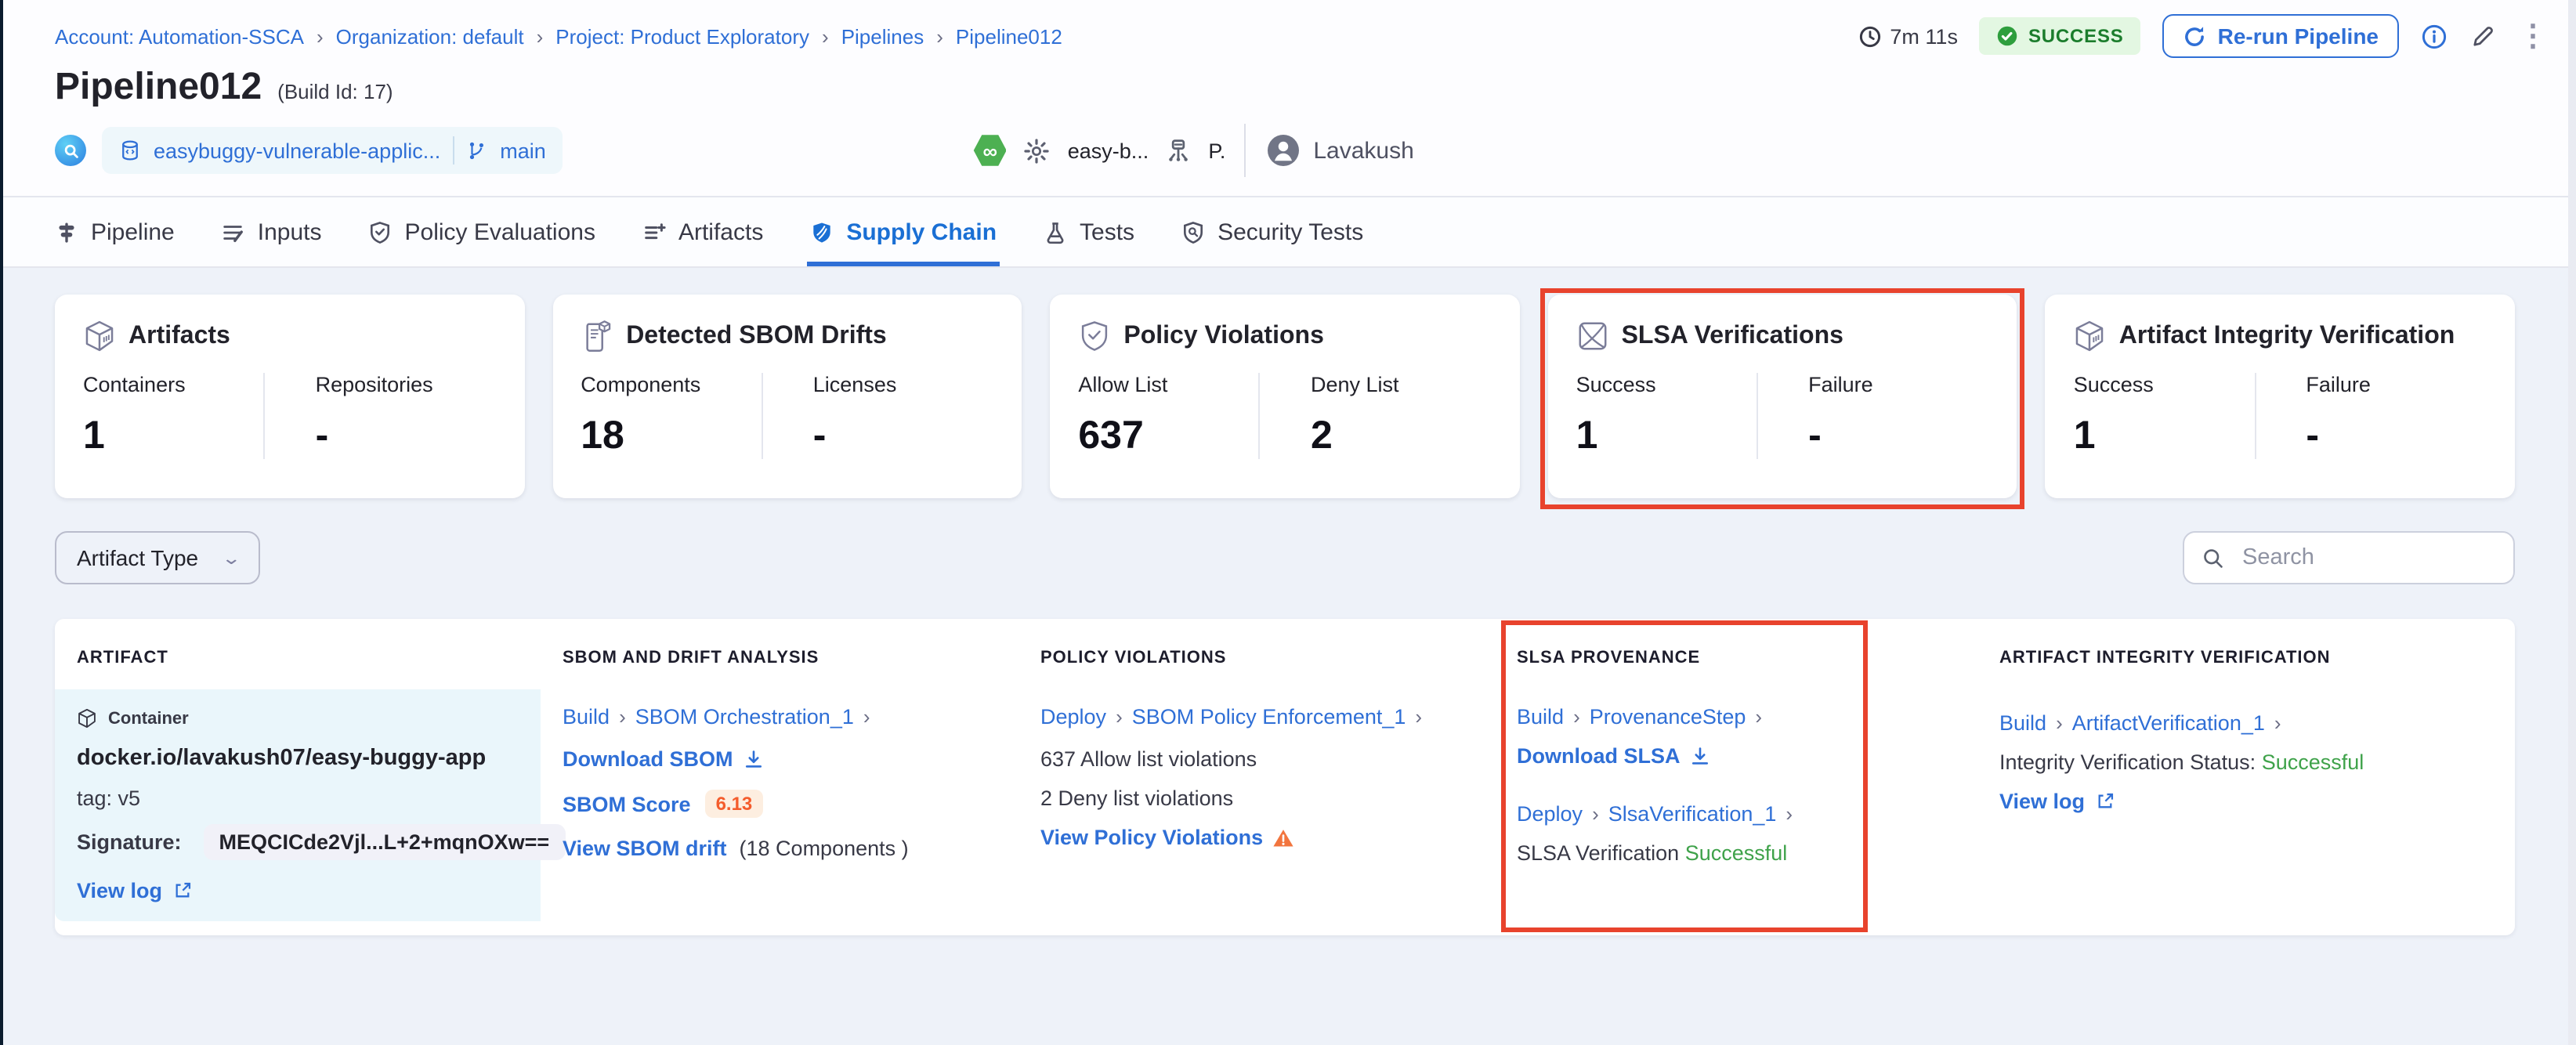 The width and height of the screenshot is (2576, 1045). Describe the element at coordinates (1908, 36) in the screenshot. I see `execution-duration: 7m 11s` at that location.